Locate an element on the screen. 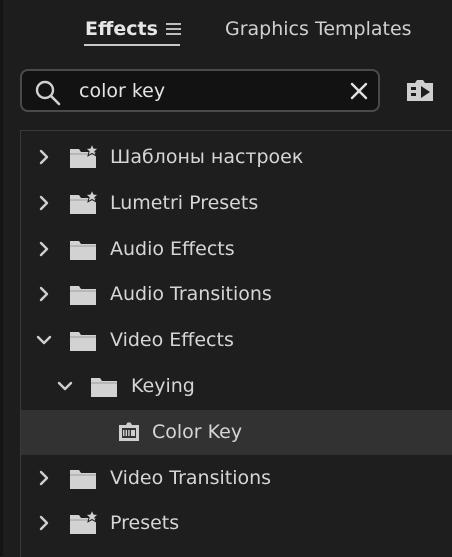 The width and height of the screenshot is (452, 557). effect-icon is located at coordinates (129, 431).